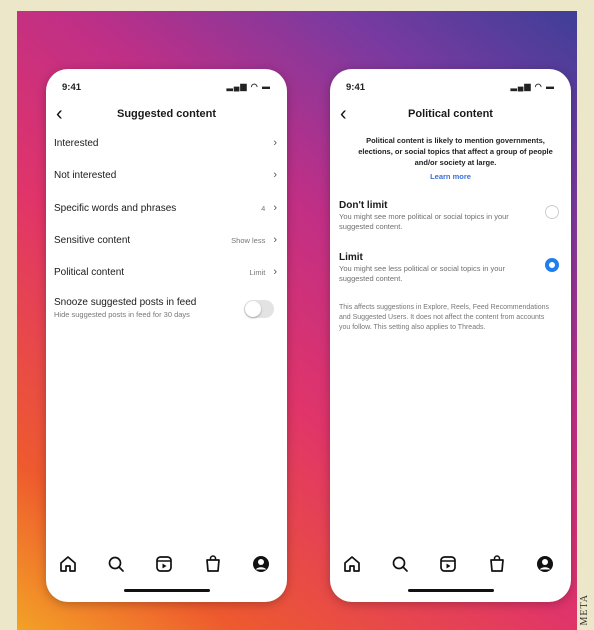  I want to click on row-specific-words: Specific words and phrases 4 ›, so click(165, 208).